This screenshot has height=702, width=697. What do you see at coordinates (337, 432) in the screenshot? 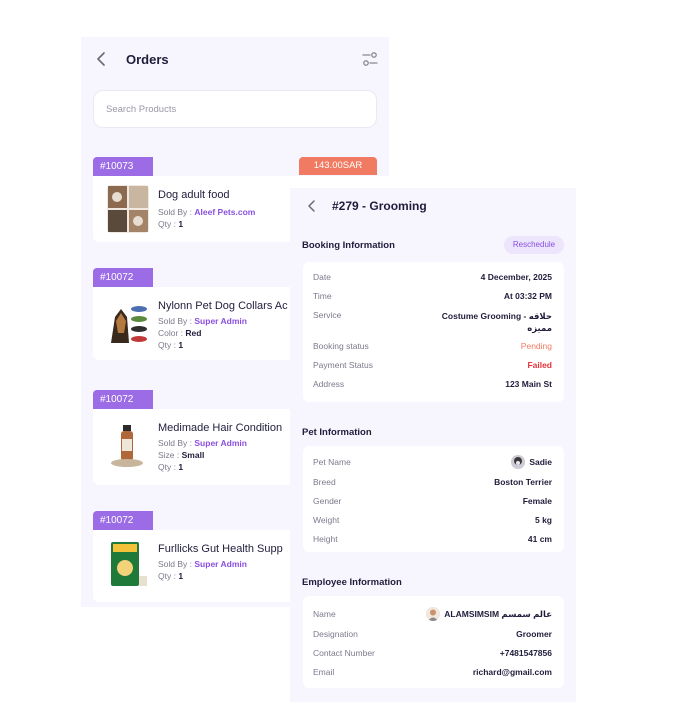
I see `section-title-pet: Pet Information` at bounding box center [337, 432].